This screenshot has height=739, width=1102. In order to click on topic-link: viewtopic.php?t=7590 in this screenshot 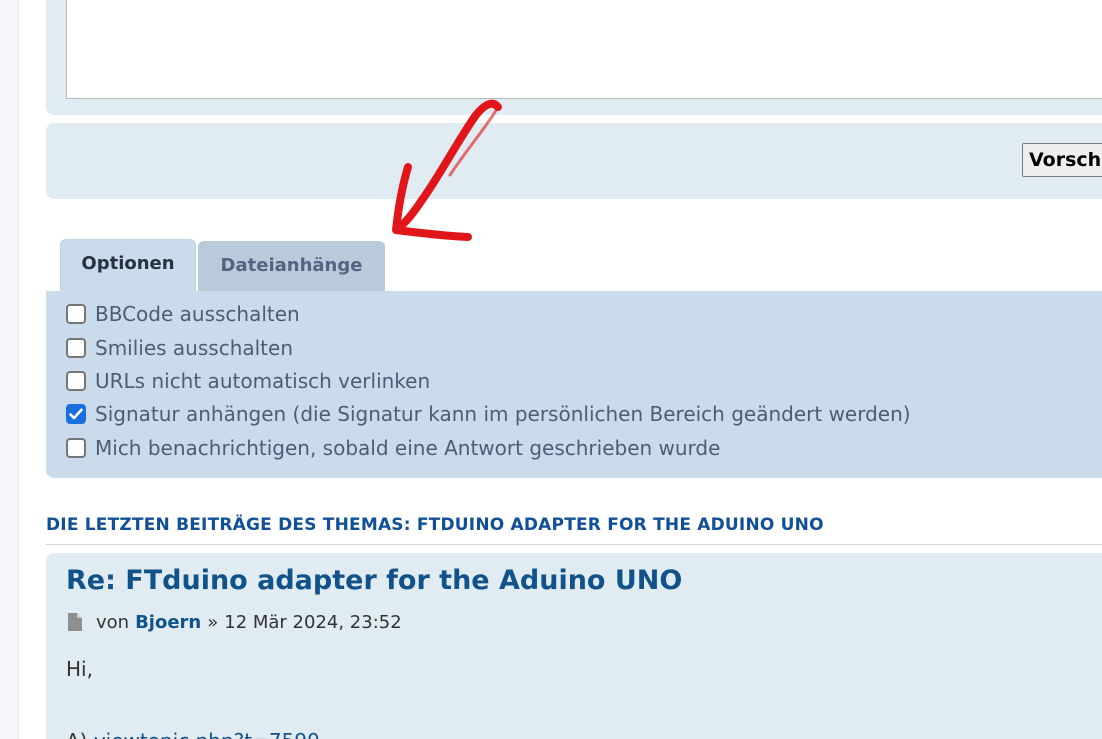, I will do `click(207, 734)`.